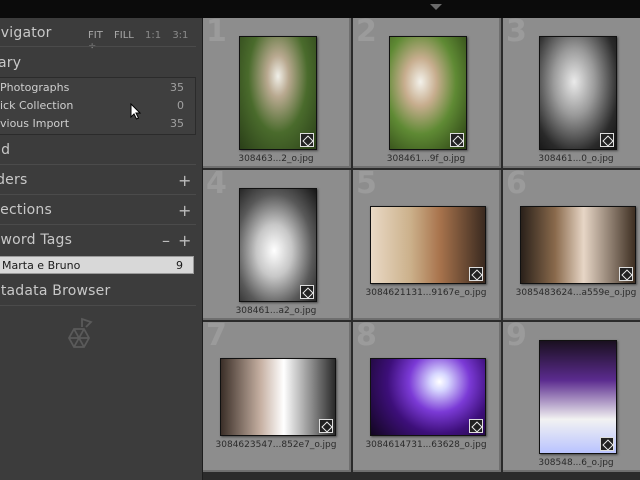 The height and width of the screenshot is (480, 640). I want to click on find-header: nd, so click(101, 151).